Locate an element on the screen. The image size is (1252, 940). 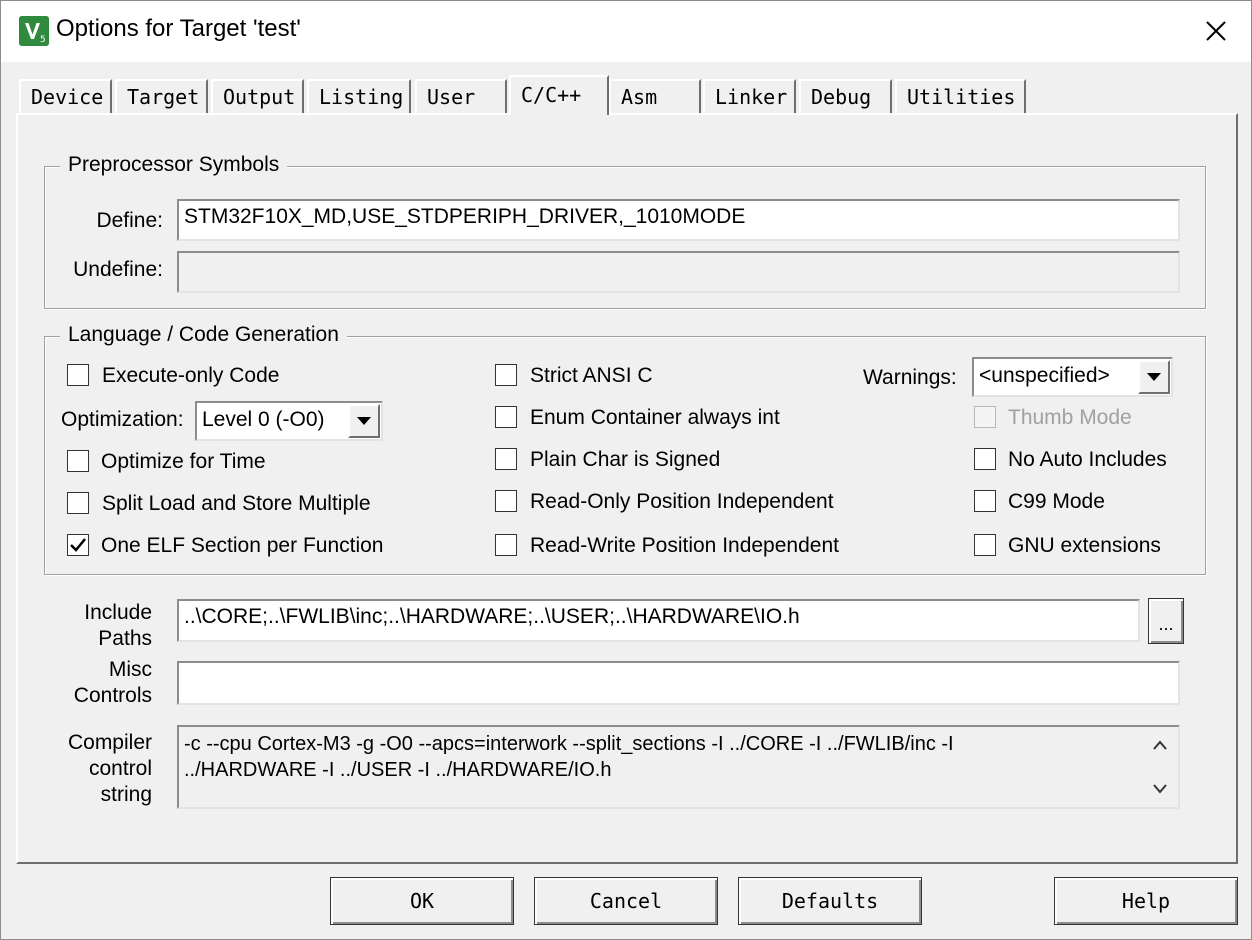
optimize-time-checkbox is located at coordinates (78, 461).